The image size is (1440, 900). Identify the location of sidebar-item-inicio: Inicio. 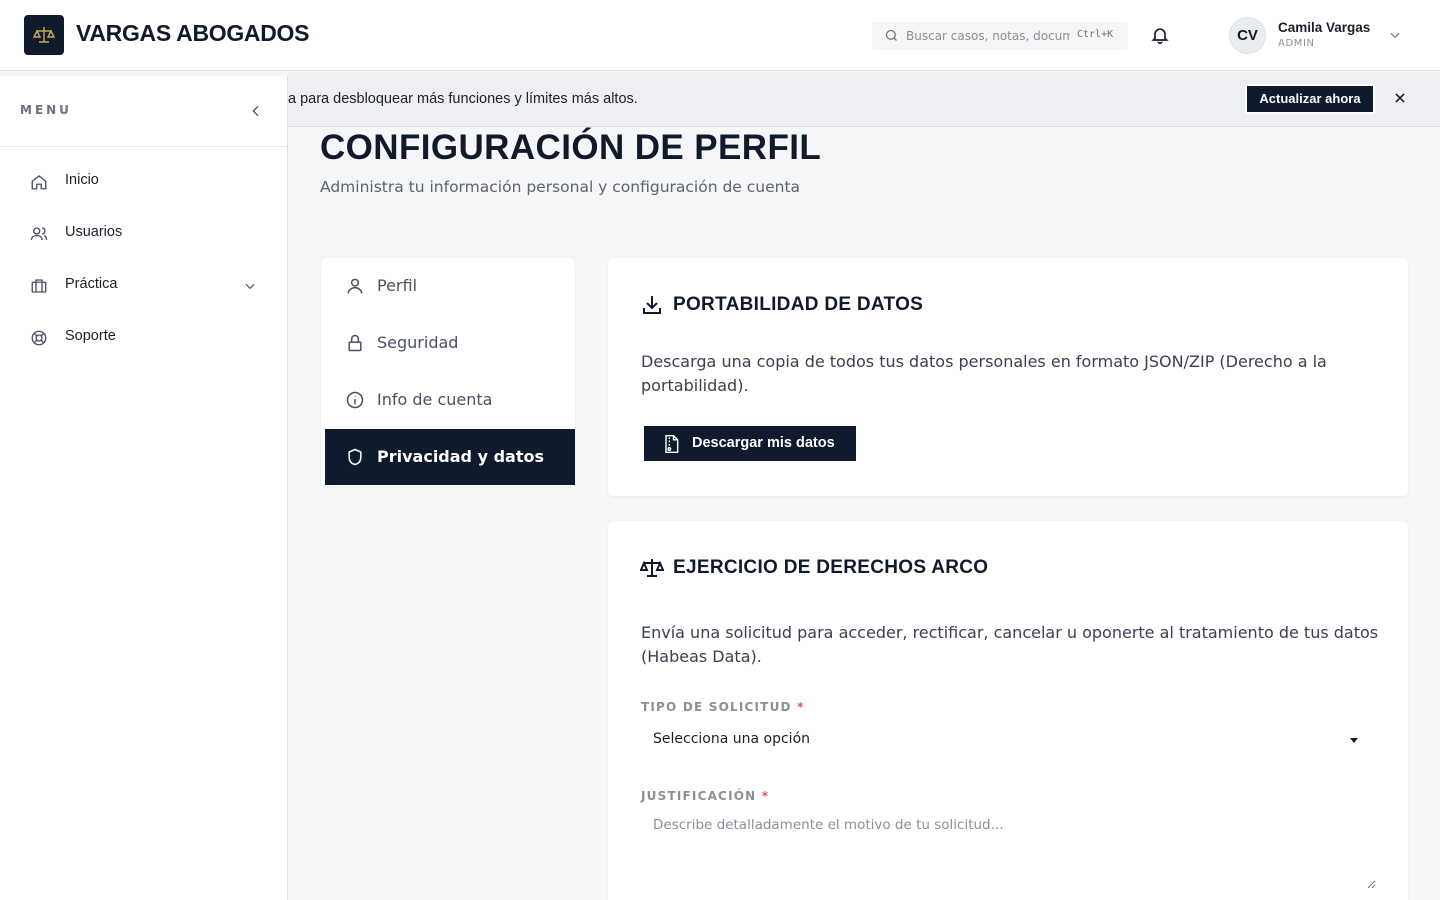
(145, 181).